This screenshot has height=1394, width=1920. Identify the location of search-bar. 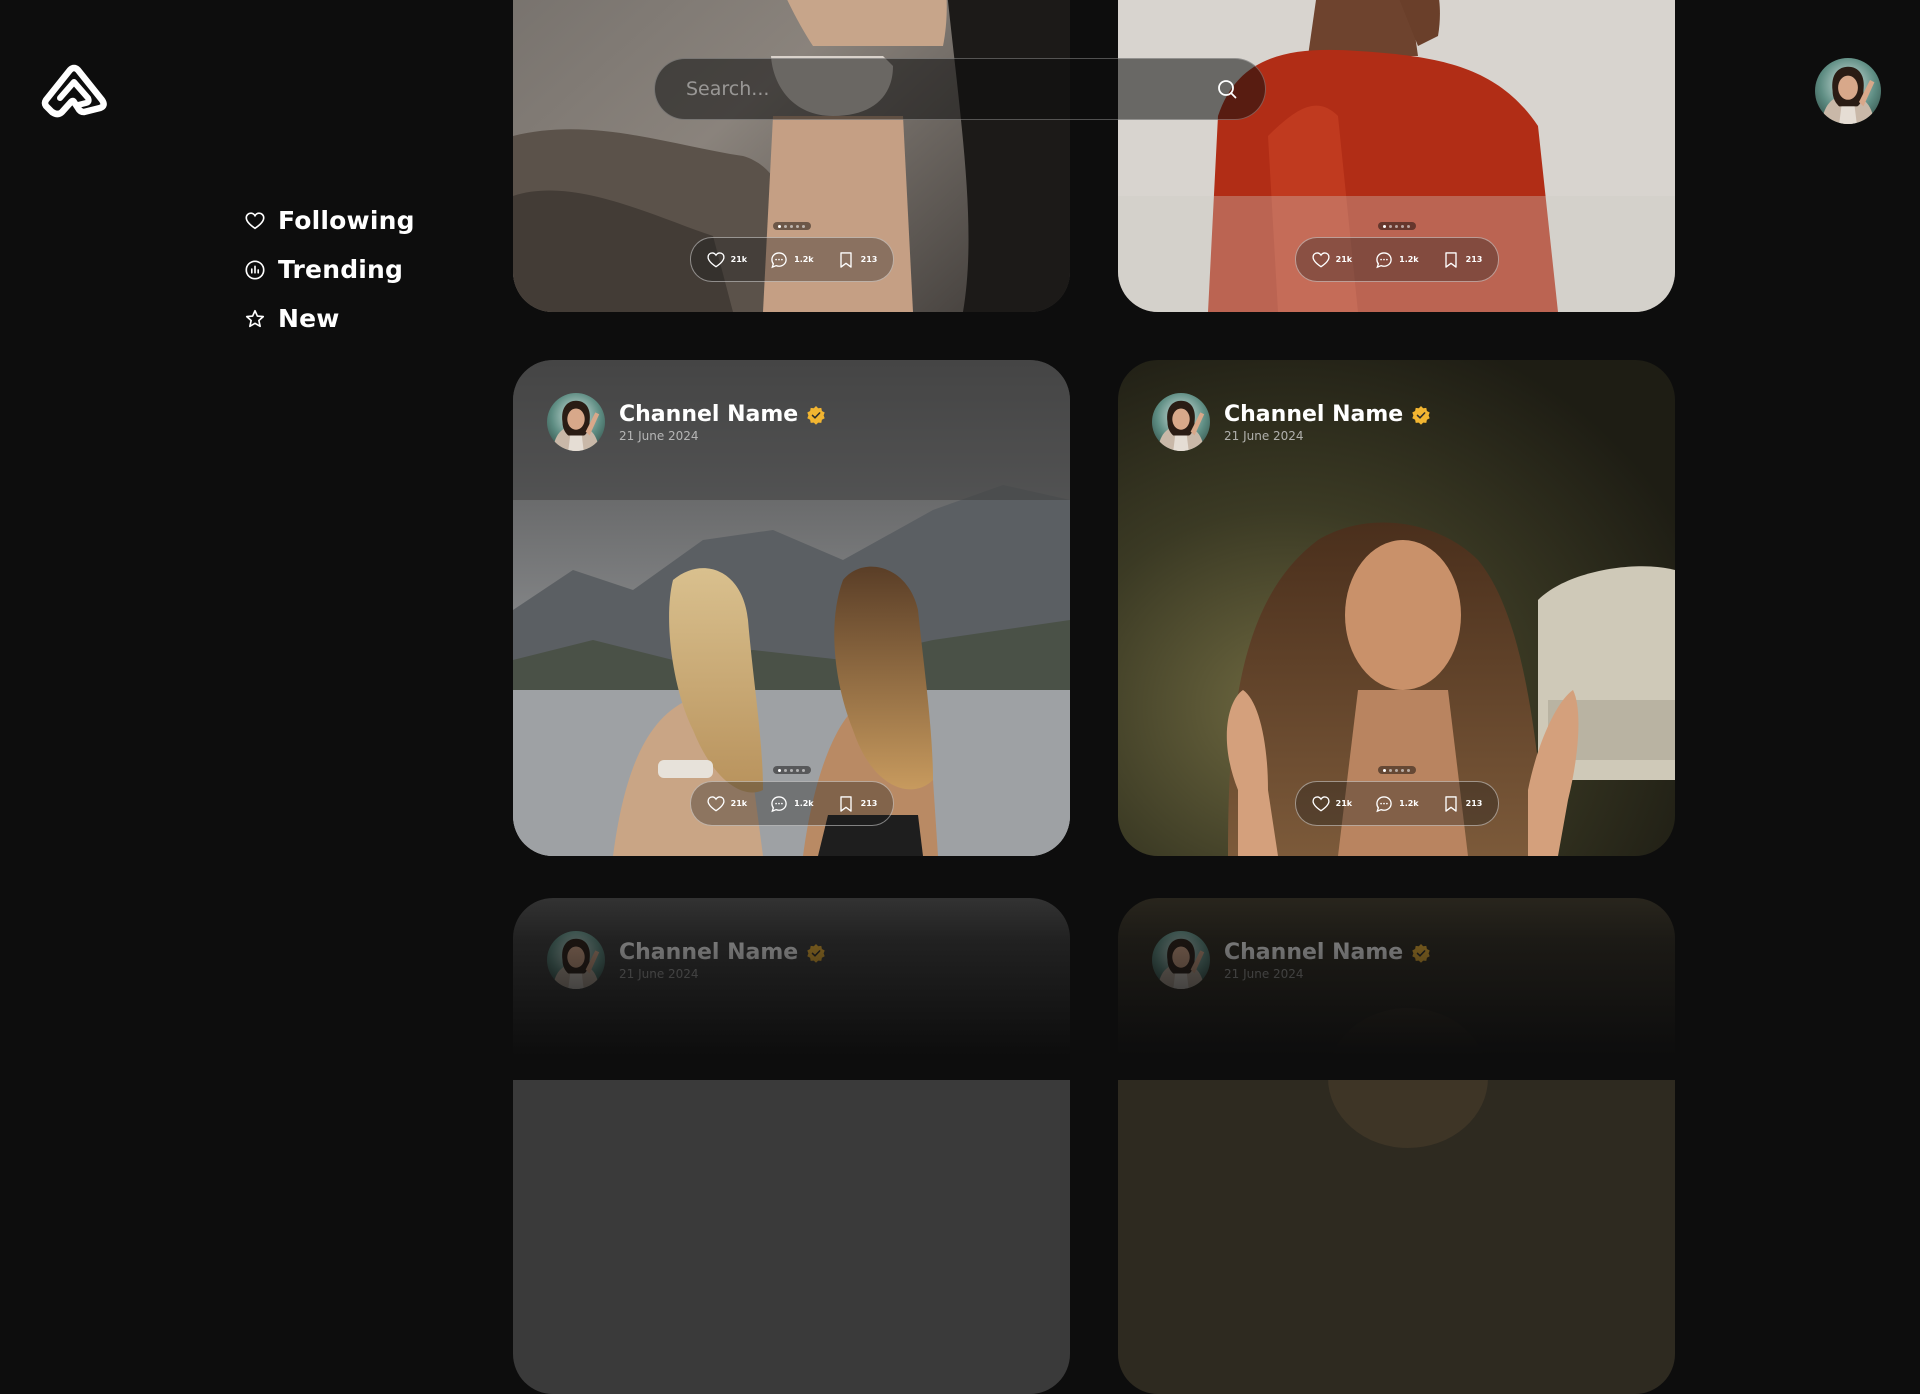
(960, 89).